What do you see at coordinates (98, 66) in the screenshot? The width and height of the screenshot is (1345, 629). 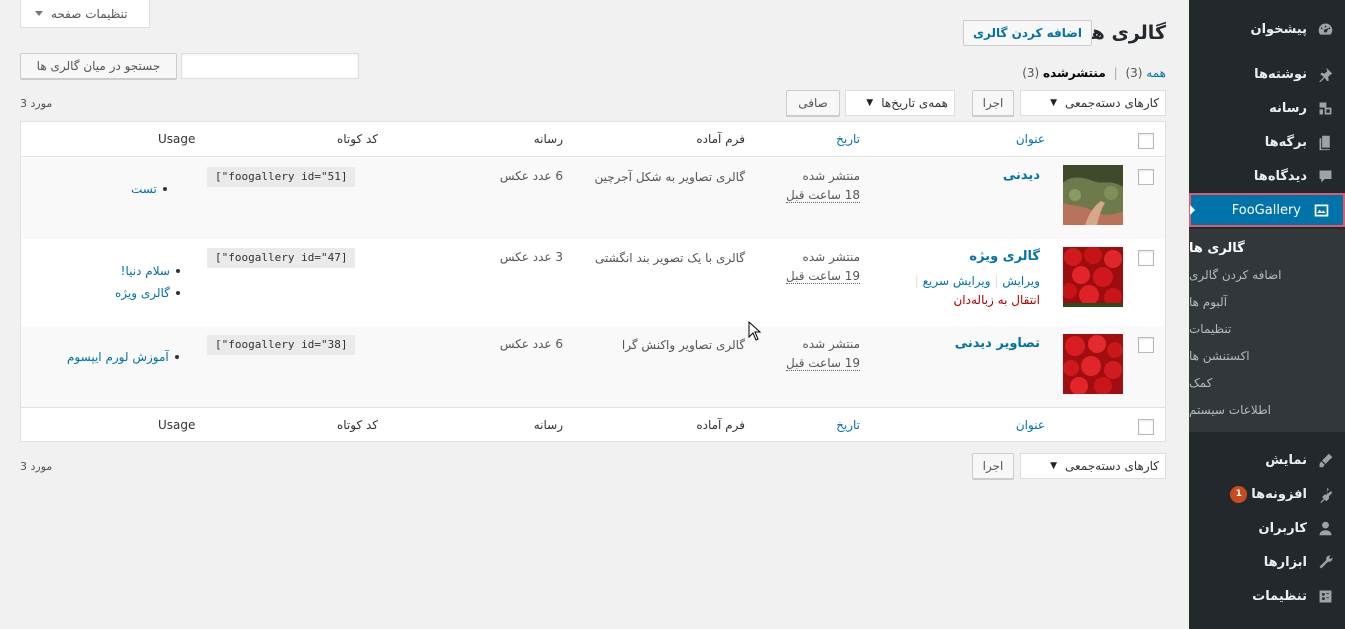 I see `search-galleries-button: جستجو در میان گالری ها` at bounding box center [98, 66].